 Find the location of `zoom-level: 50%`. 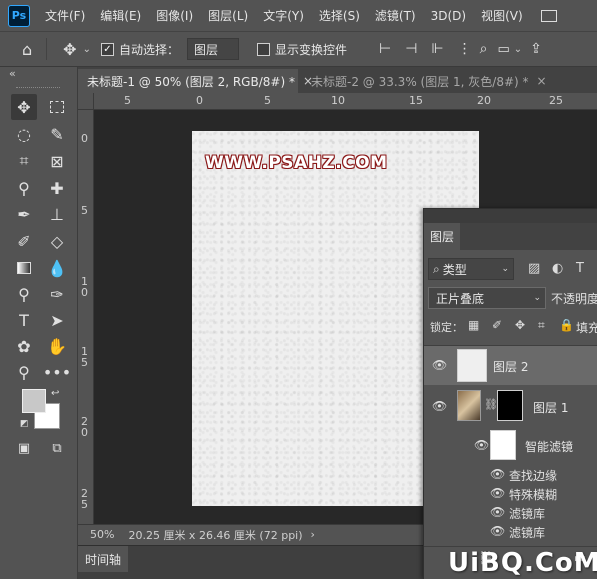

zoom-level: 50% is located at coordinates (102, 534).